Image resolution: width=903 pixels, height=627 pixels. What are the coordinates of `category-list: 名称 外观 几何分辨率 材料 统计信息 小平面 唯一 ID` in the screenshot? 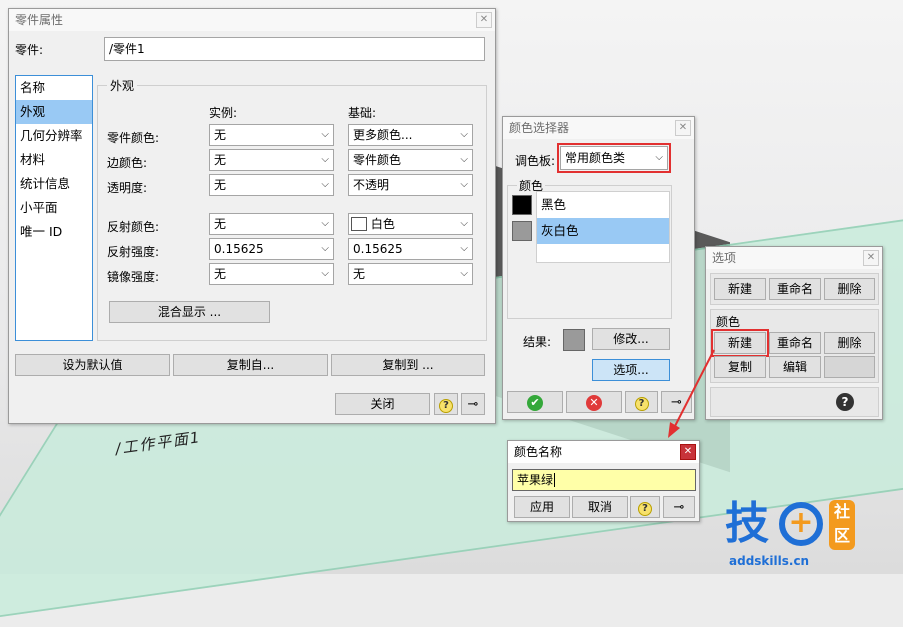 It's located at (54, 208).